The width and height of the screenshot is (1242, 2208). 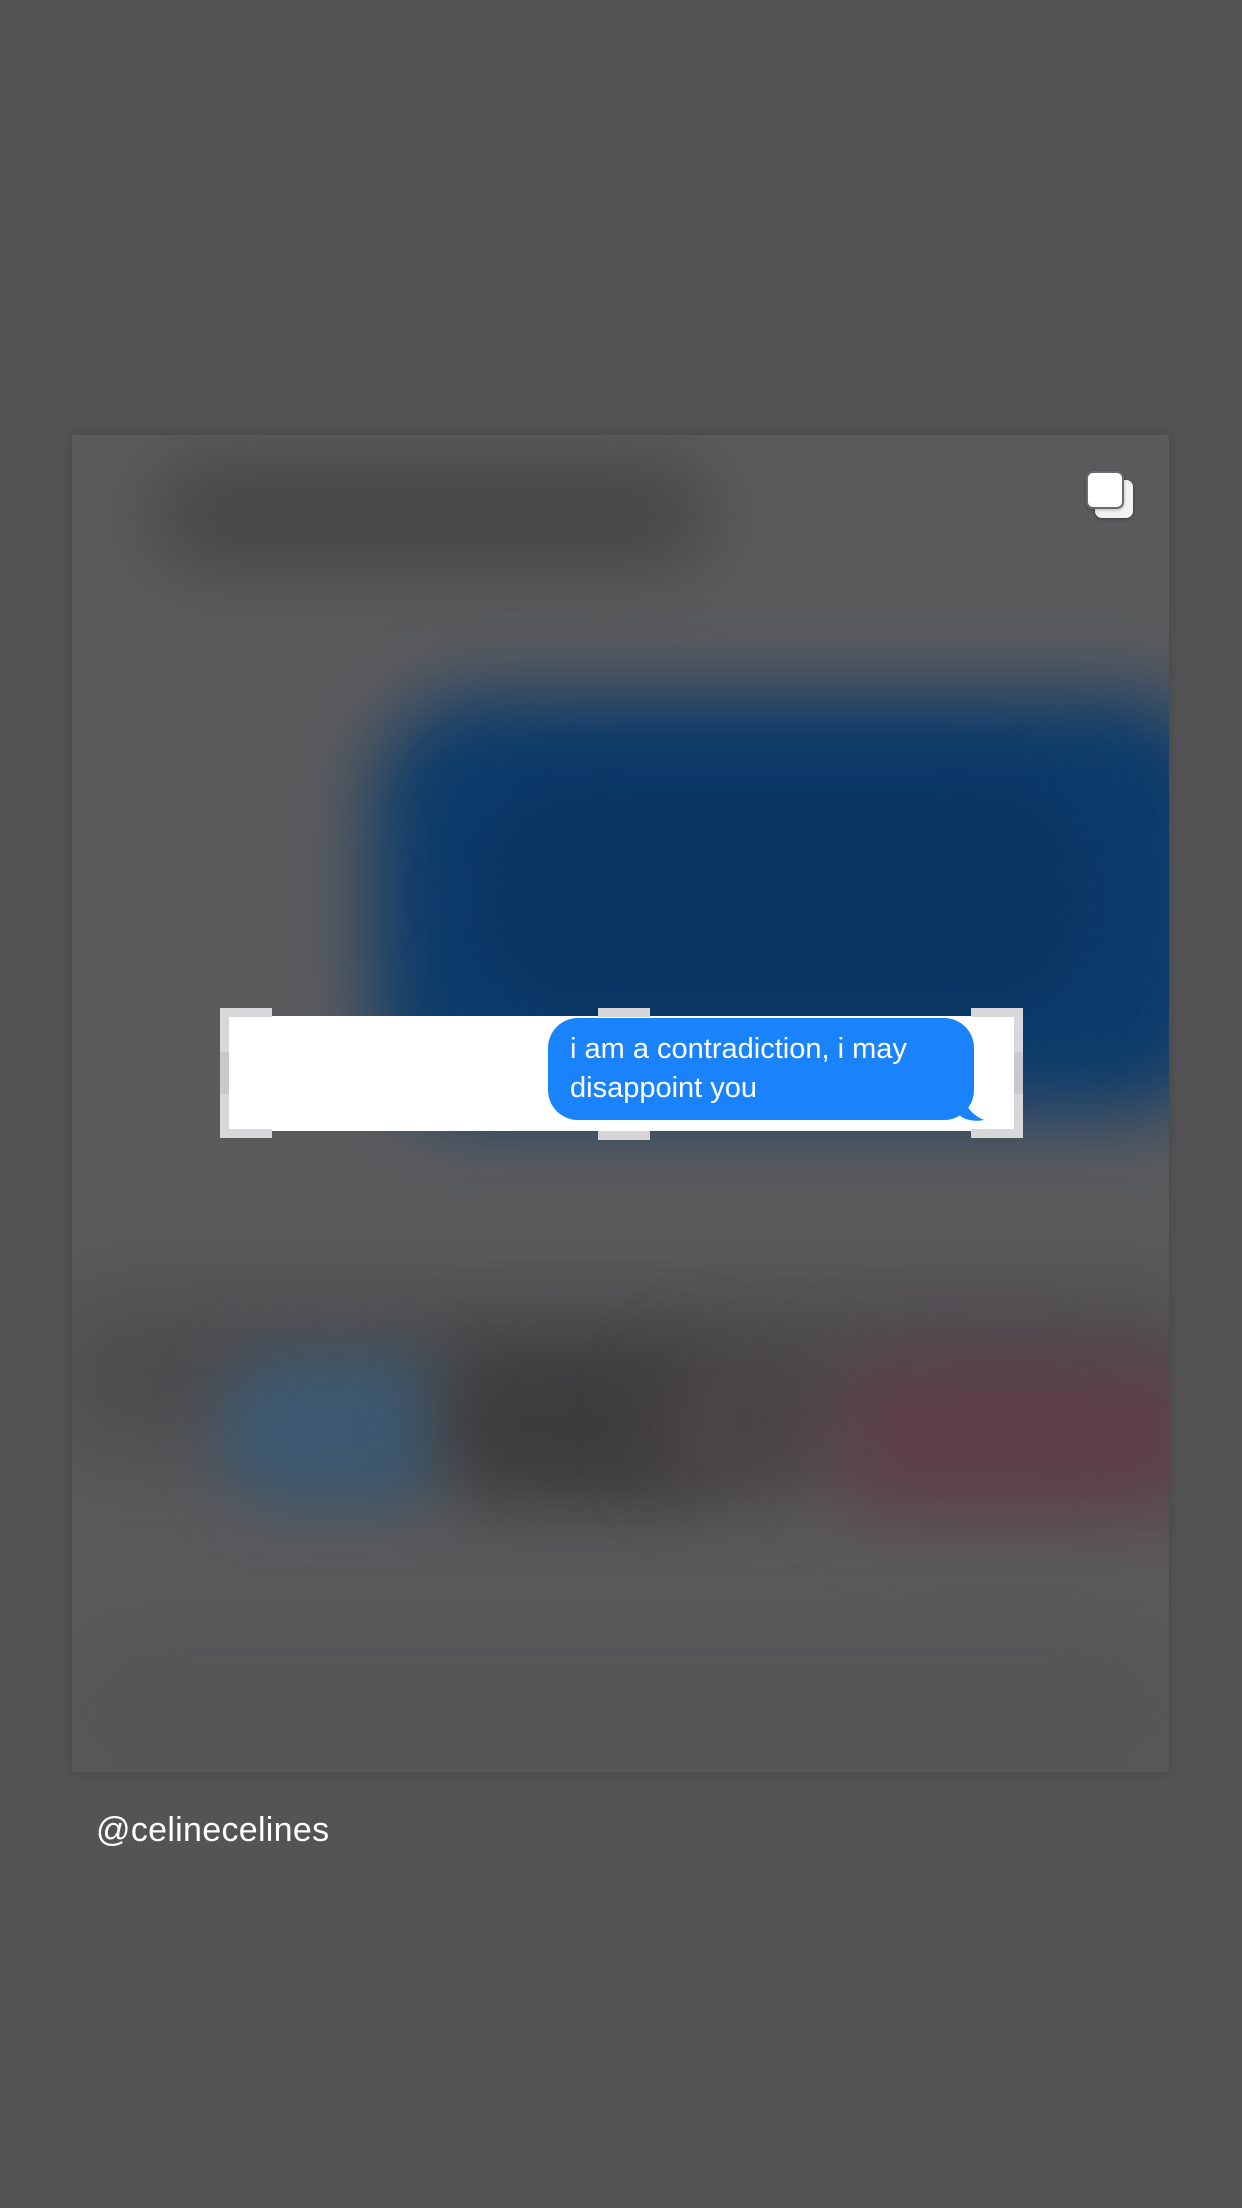 What do you see at coordinates (212, 1830) in the screenshot?
I see `username-label: @celinecelines` at bounding box center [212, 1830].